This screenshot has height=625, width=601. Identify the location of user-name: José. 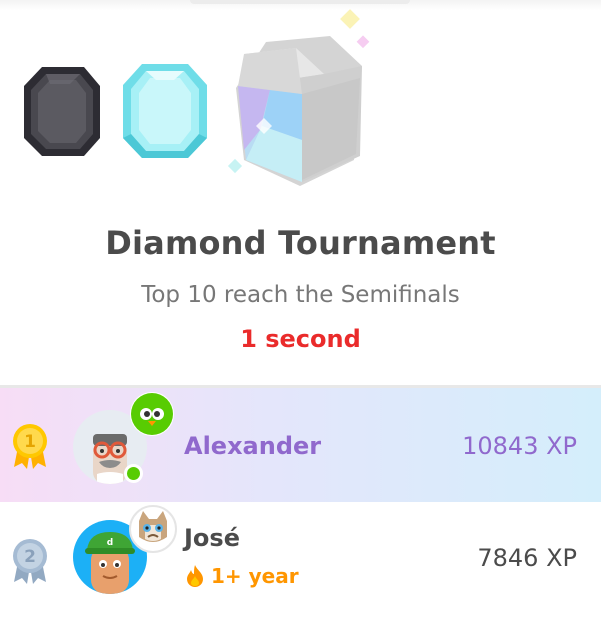
(212, 538).